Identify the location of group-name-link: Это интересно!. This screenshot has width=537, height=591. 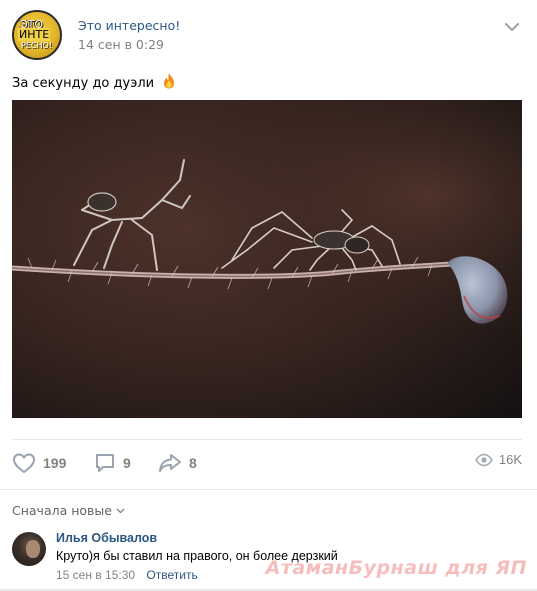
(129, 25).